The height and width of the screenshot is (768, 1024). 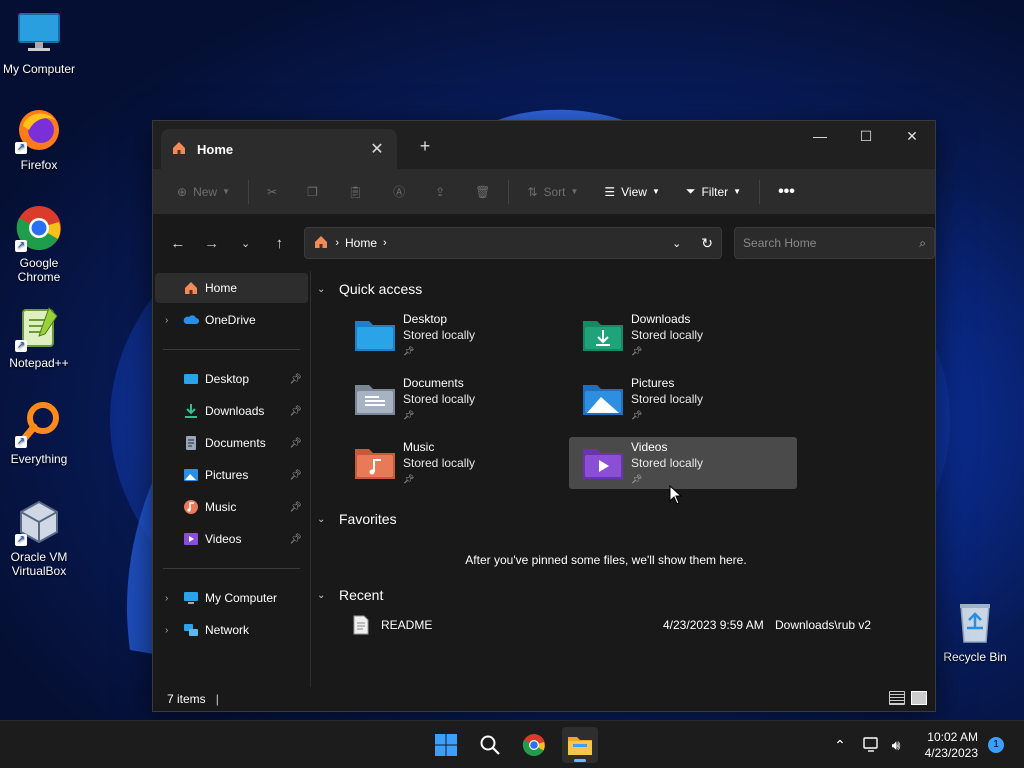 What do you see at coordinates (544, 145) in the screenshot?
I see `title-bar: Home ✕ + — ☐ ✕` at bounding box center [544, 145].